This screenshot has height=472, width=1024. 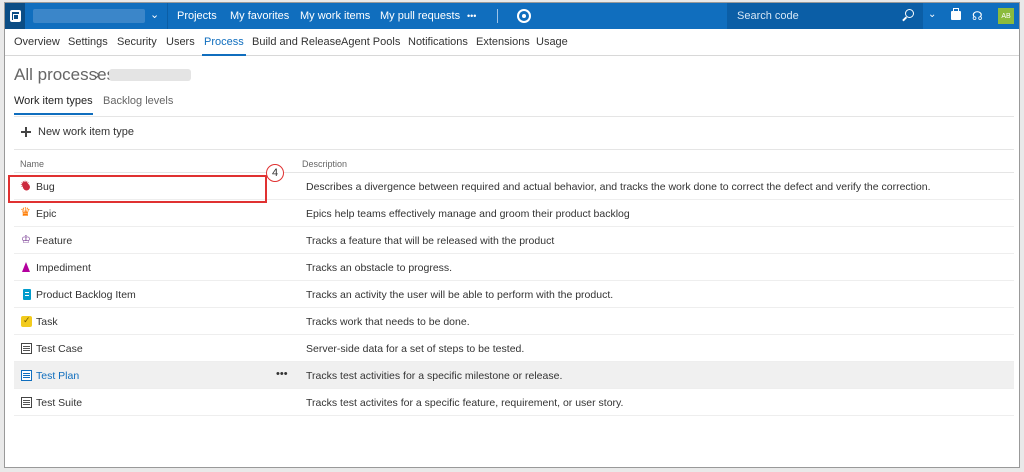 I want to click on row-name: Test Plan, so click(x=57, y=376).